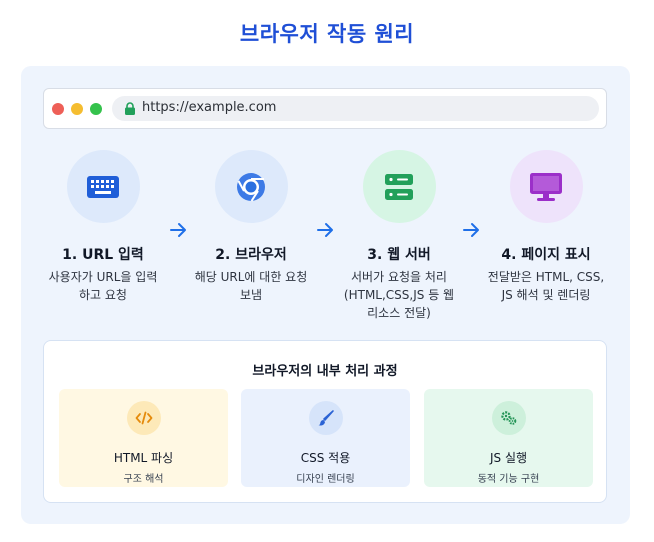  Describe the element at coordinates (103, 255) in the screenshot. I see `step-title: 1. URL 입력` at that location.